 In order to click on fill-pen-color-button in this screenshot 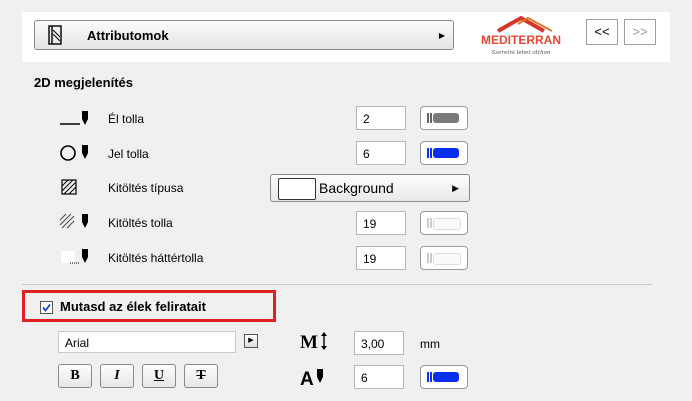, I will do `click(444, 223)`.